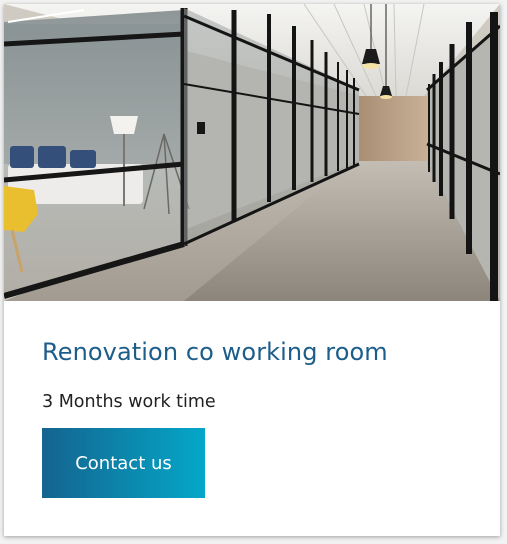 This screenshot has width=507, height=544. What do you see at coordinates (123, 463) in the screenshot?
I see `contact-us-button: Contact us` at bounding box center [123, 463].